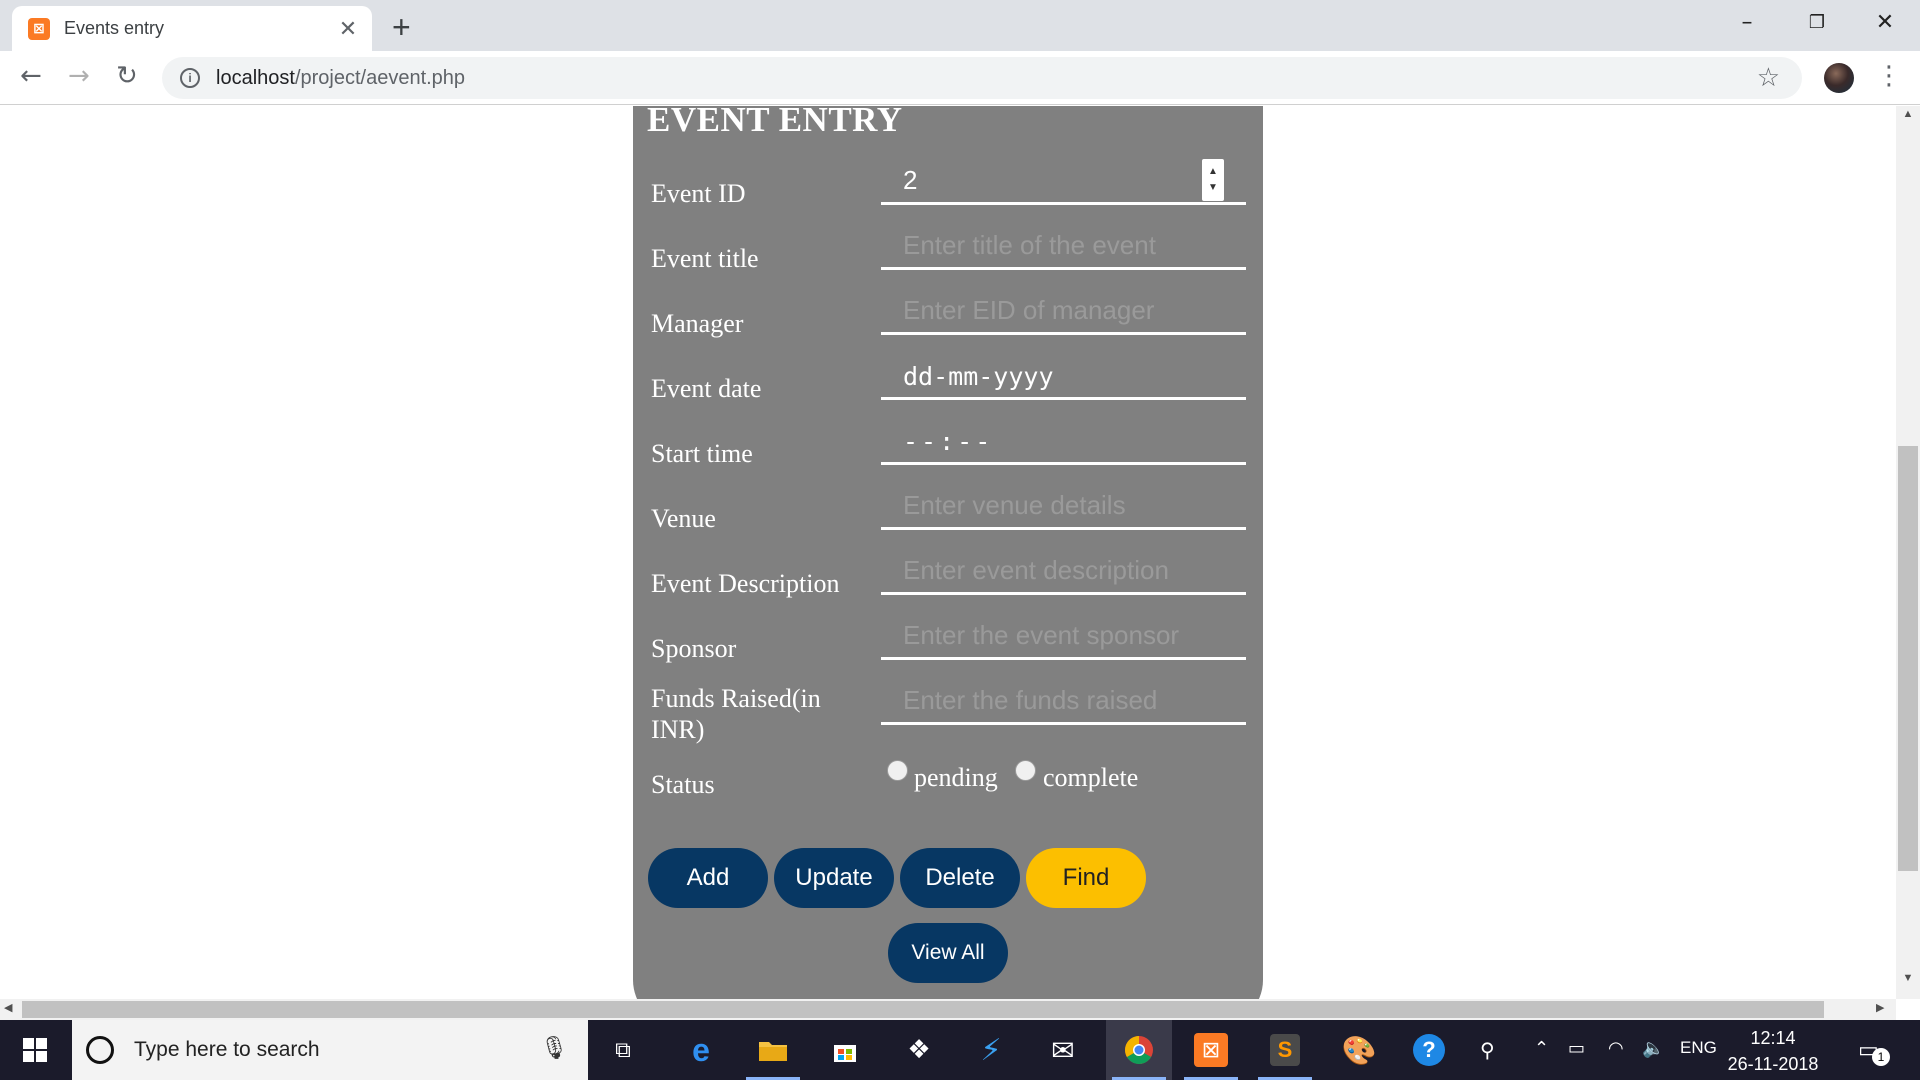 This screenshot has width=1920, height=1080. I want to click on event-description-placeholder: Enter event description, so click(1036, 570).